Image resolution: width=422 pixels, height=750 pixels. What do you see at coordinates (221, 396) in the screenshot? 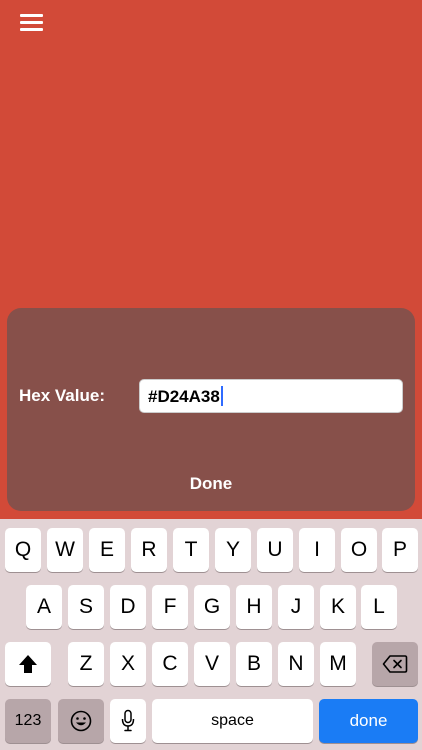
I see `text-cursor` at bounding box center [221, 396].